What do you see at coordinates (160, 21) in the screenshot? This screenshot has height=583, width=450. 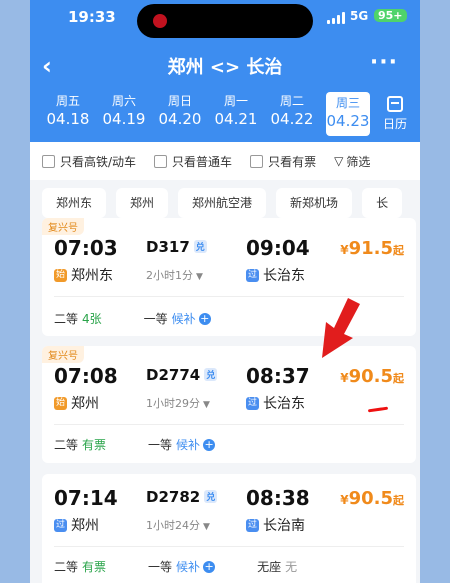 I see `recording-indicator-icon` at bounding box center [160, 21].